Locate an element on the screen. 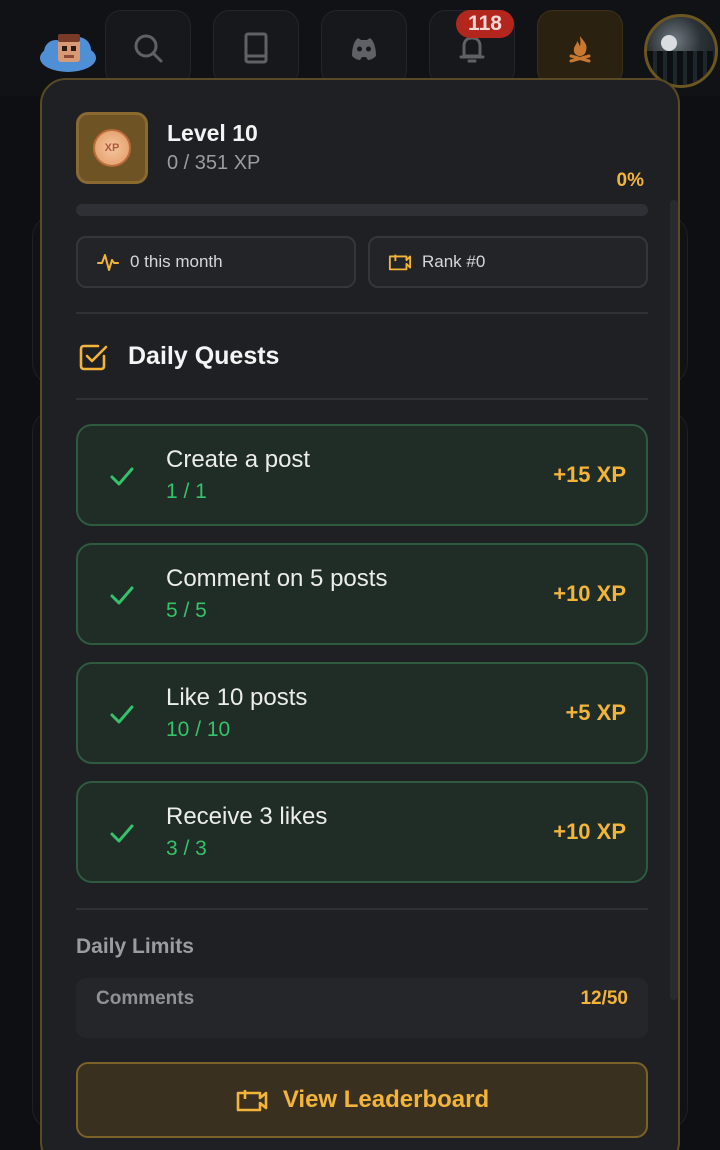 The height and width of the screenshot is (1150, 720). campfire-icon is located at coordinates (580, 49).